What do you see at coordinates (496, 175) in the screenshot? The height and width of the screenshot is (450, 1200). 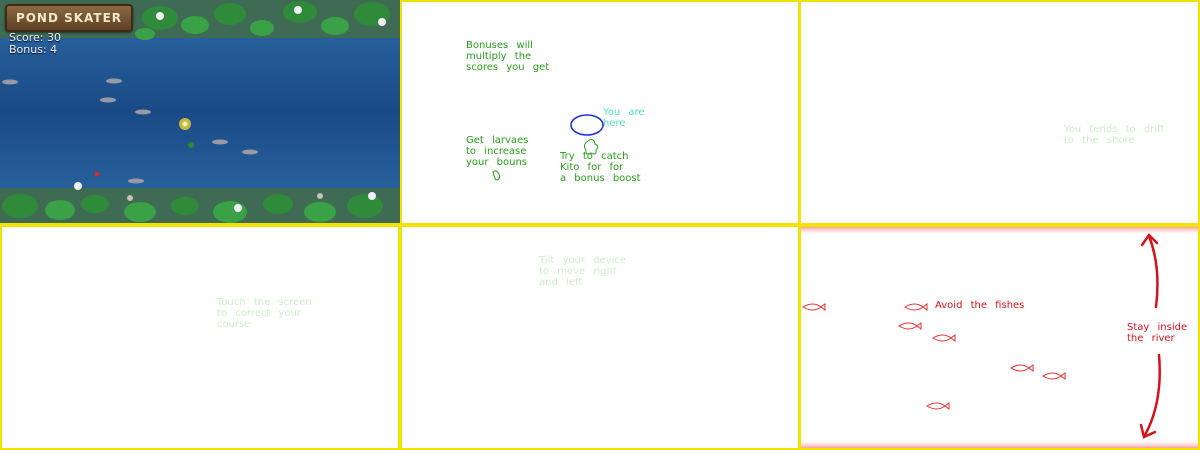 I see `larva-icon` at bounding box center [496, 175].